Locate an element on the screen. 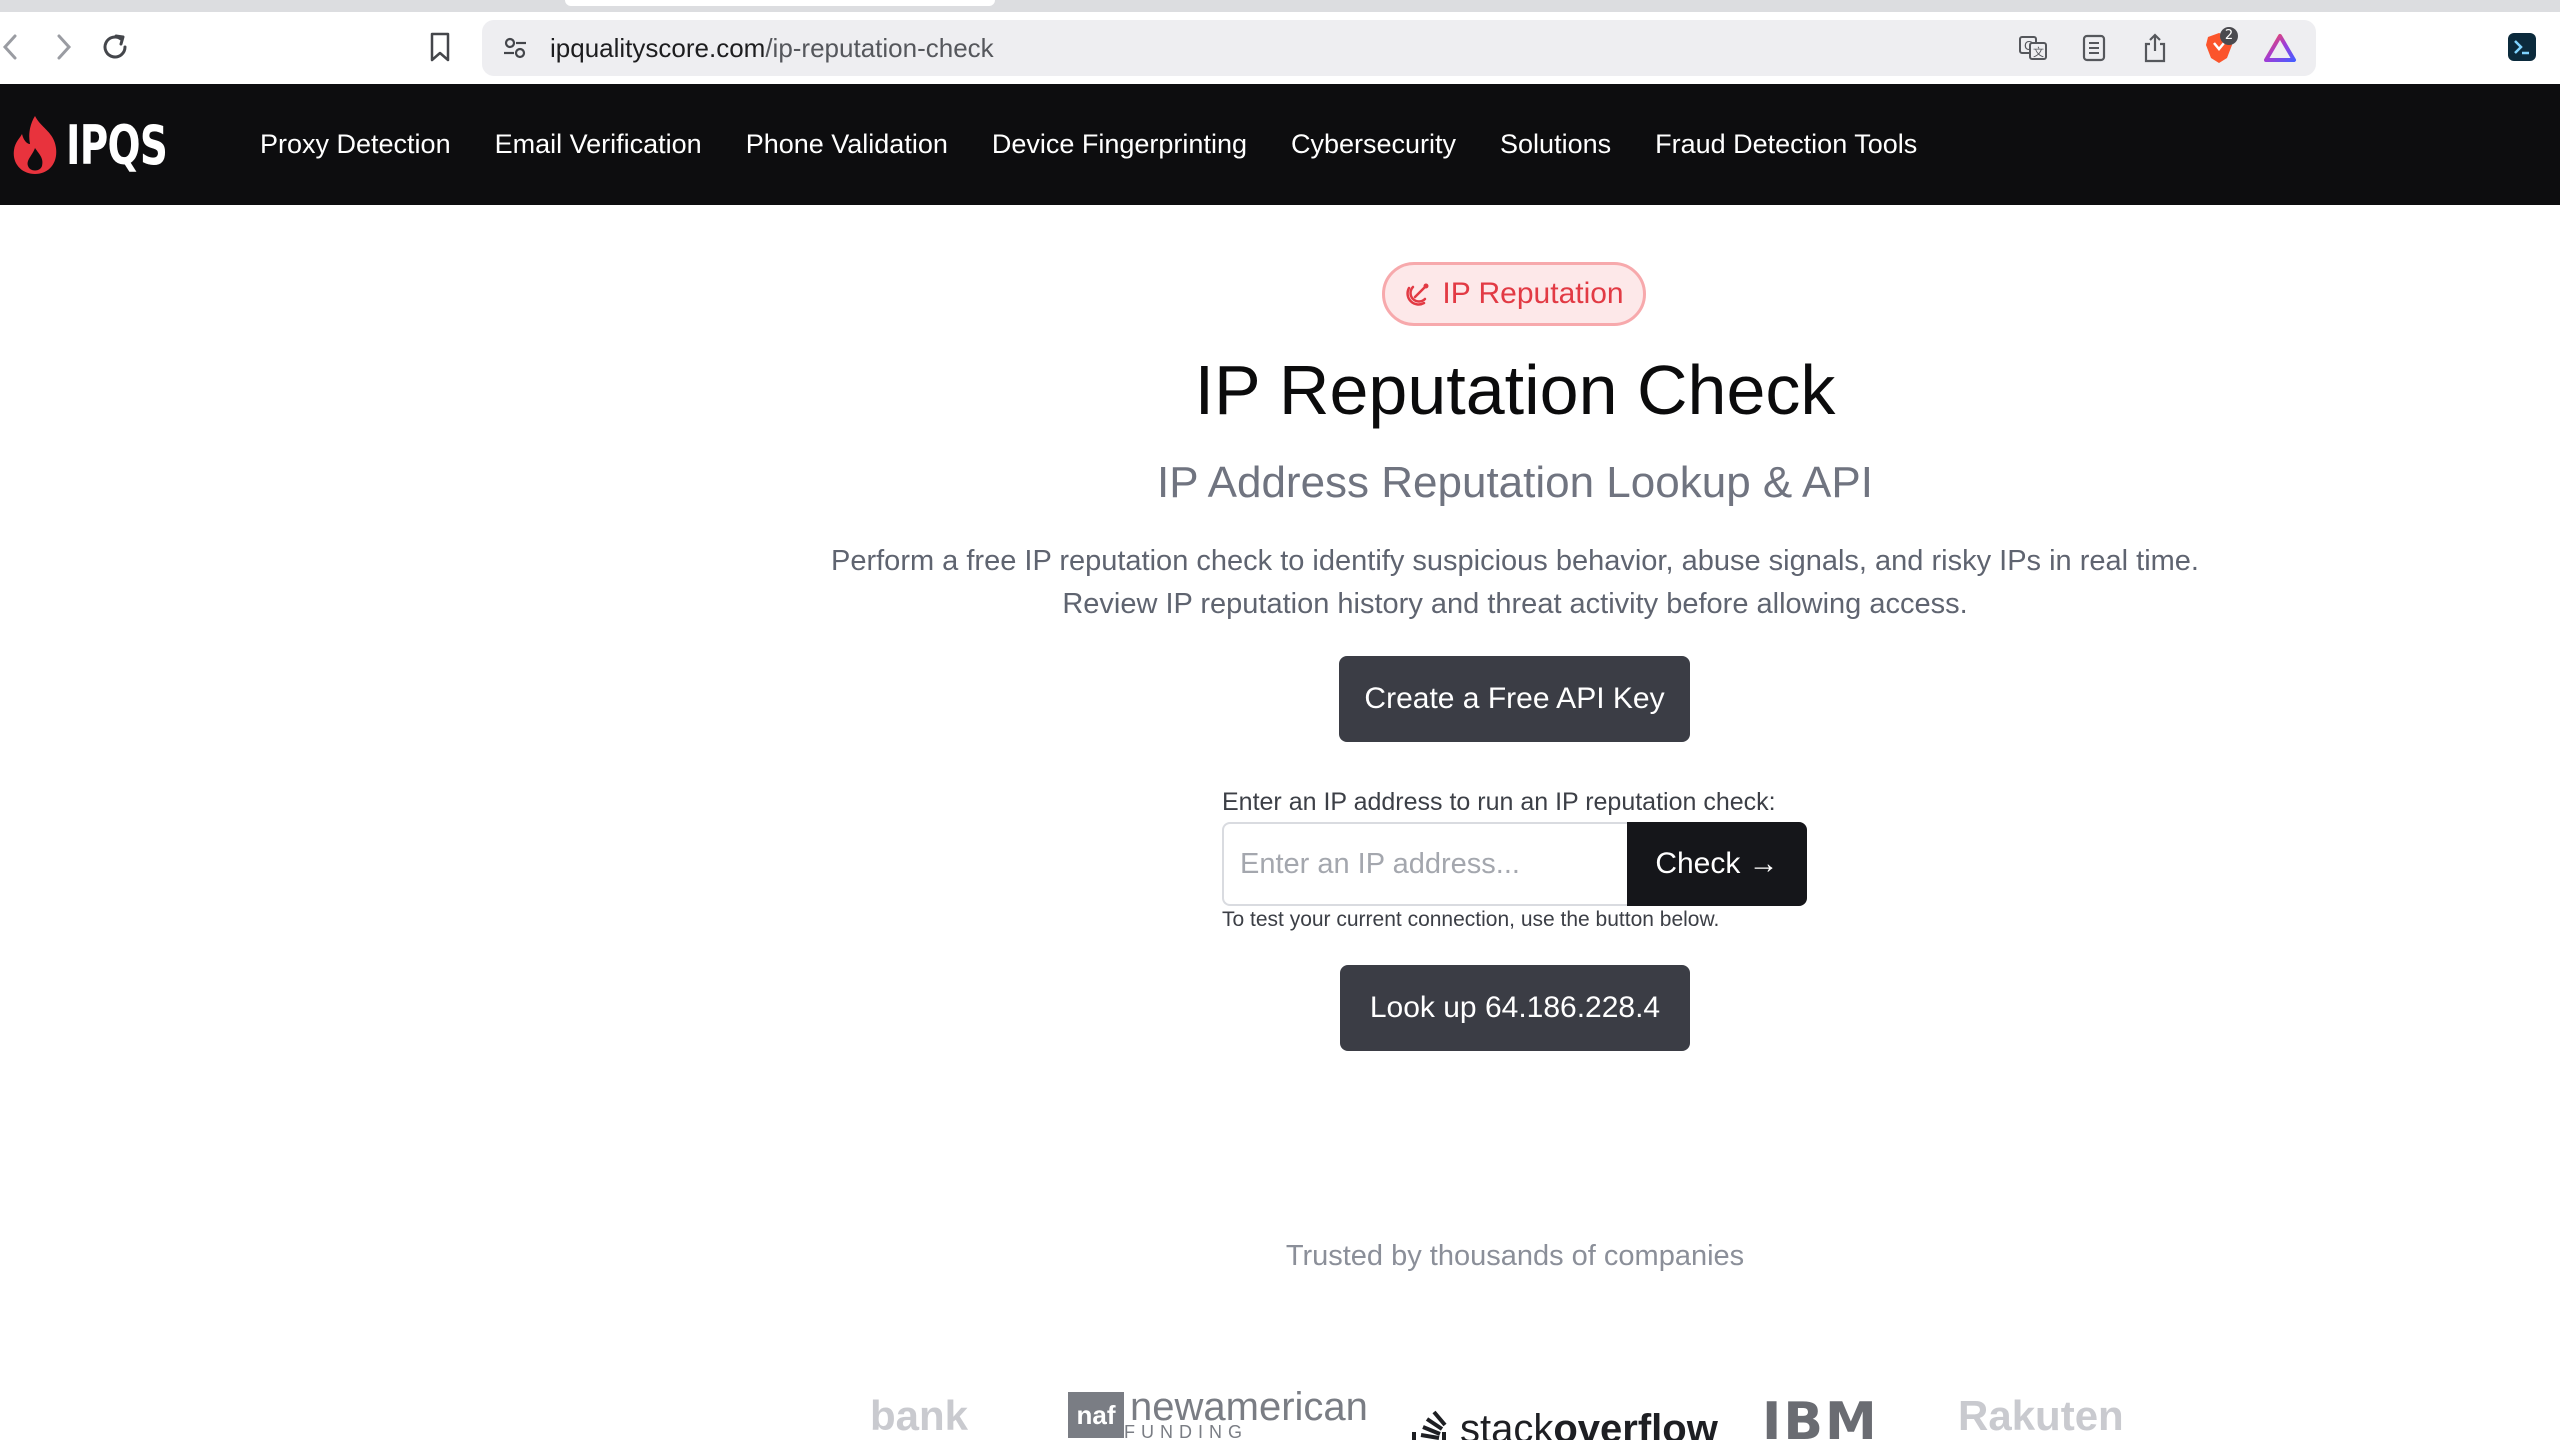 The height and width of the screenshot is (1440, 2560). reload-icon is located at coordinates (115, 47).